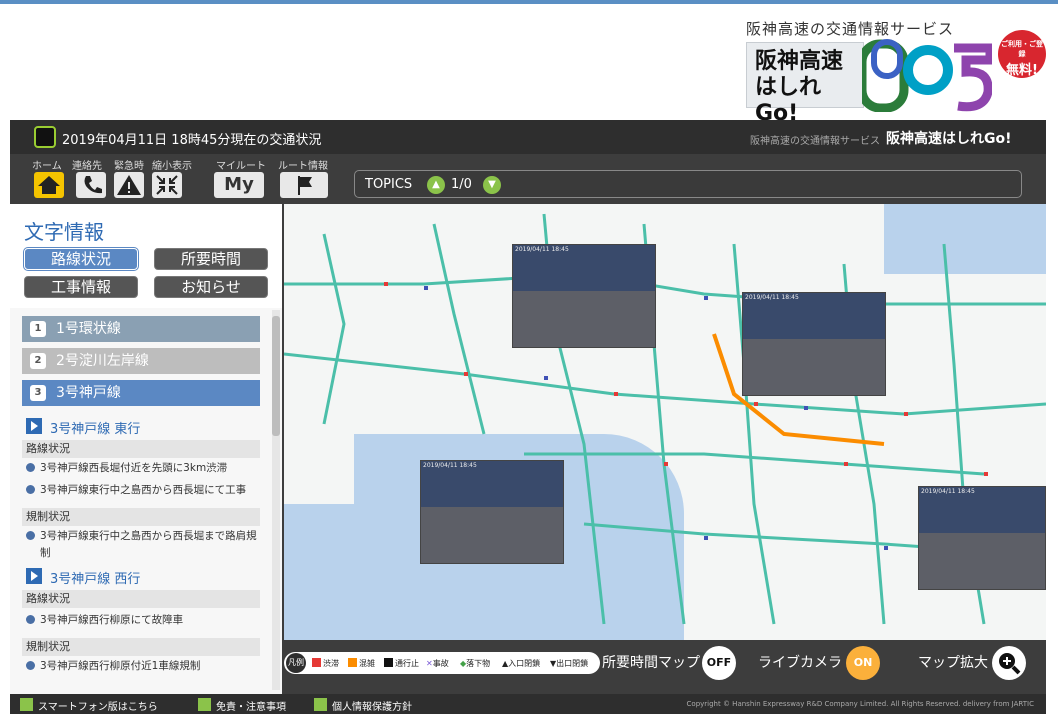  Describe the element at coordinates (64, 232) in the screenshot. I see `panel-title: 文字情報` at that location.